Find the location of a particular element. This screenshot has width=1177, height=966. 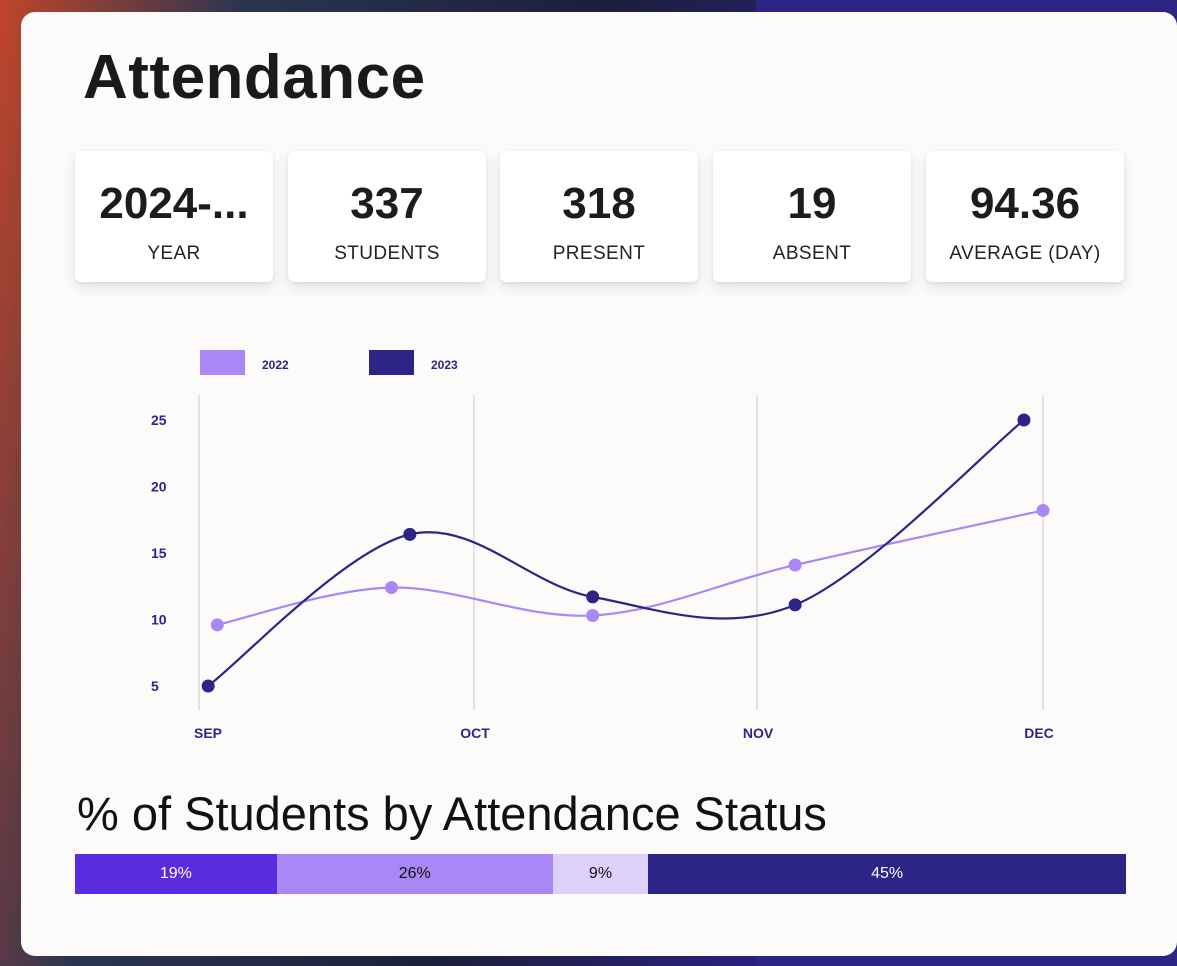

x-tick-label: SEP is located at coordinates (208, 733).